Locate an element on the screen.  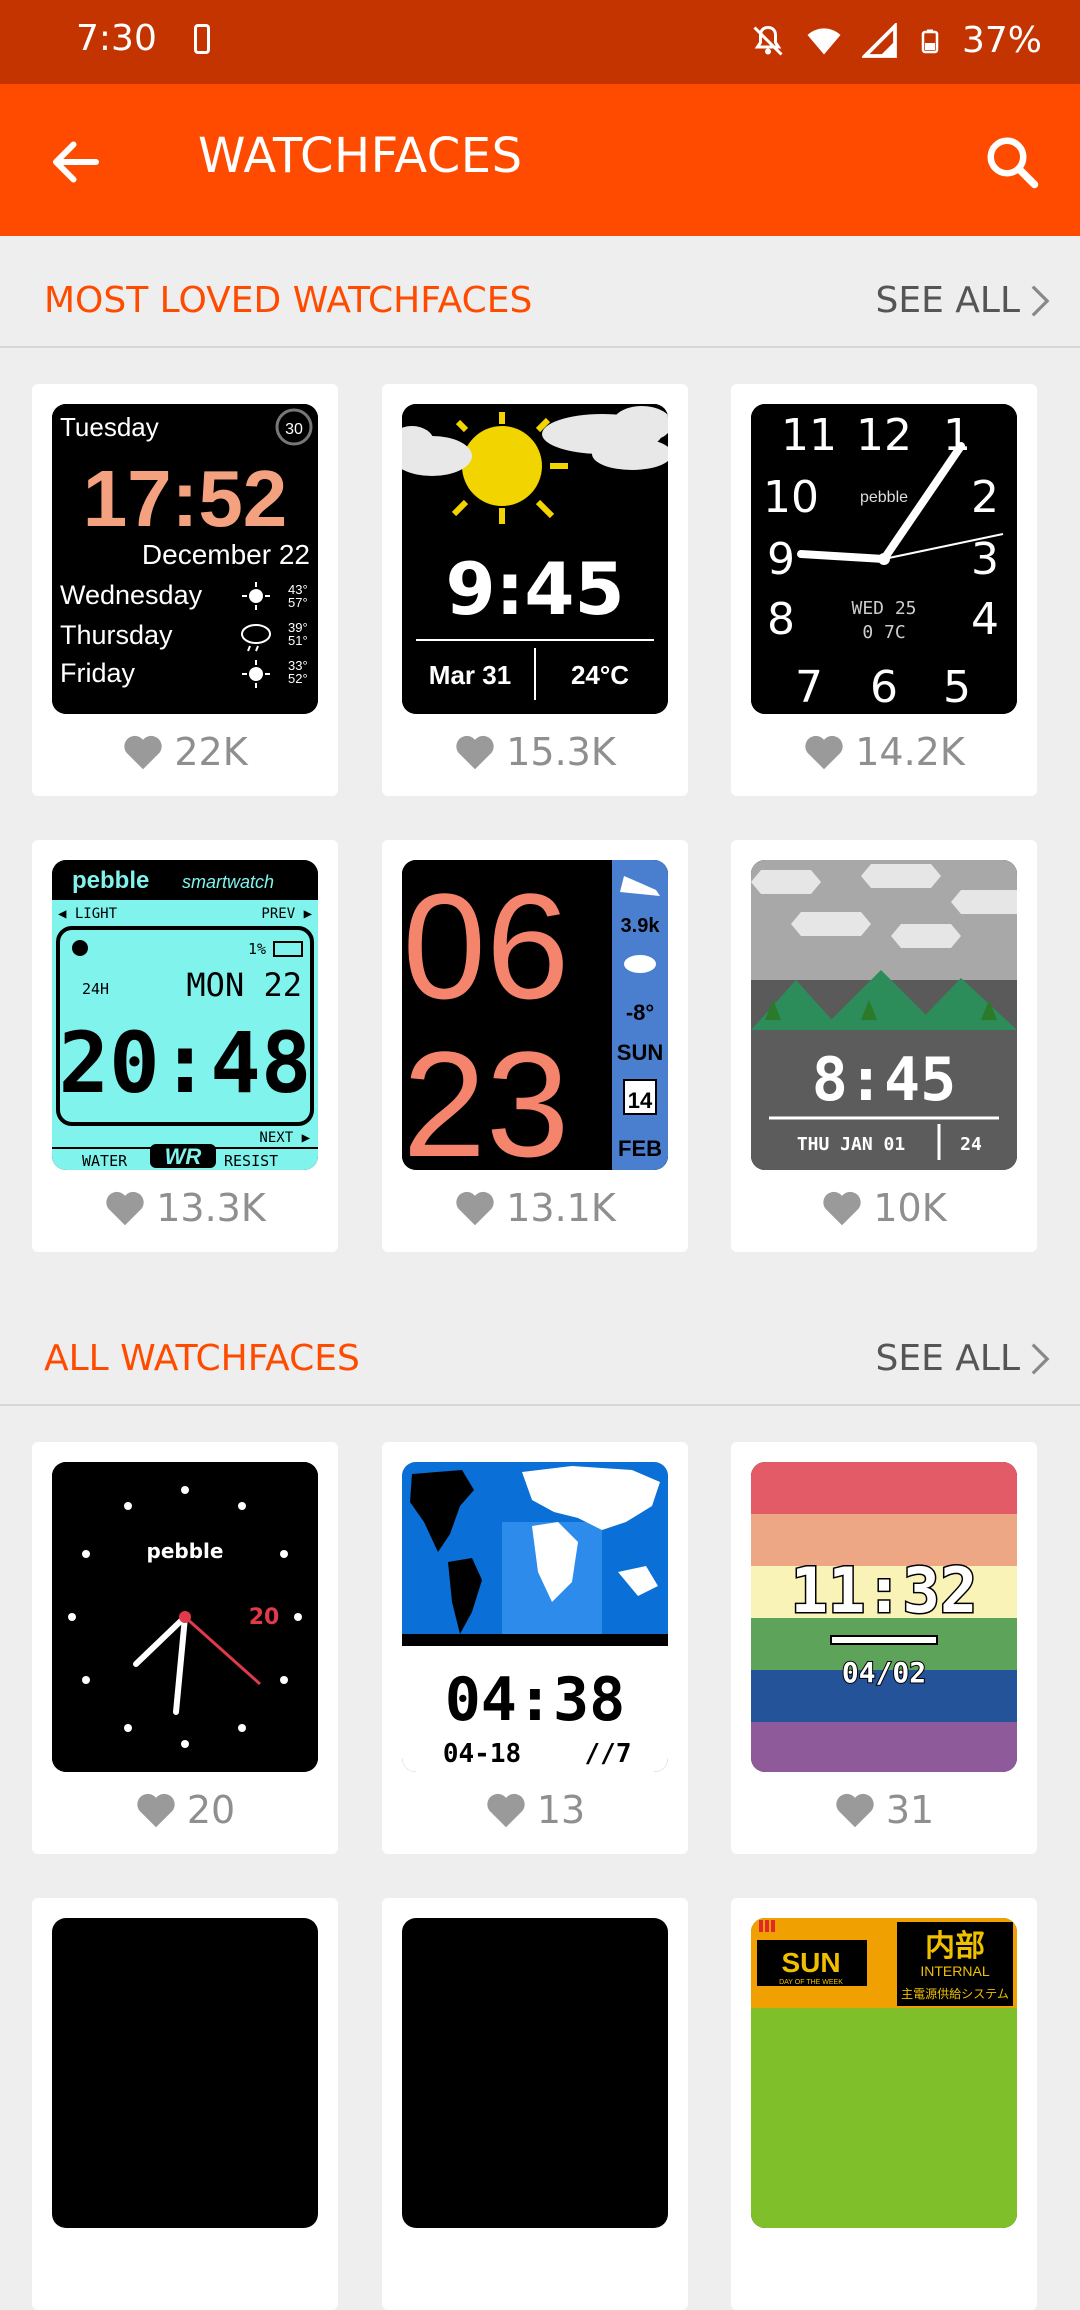
likes-value: 10K is located at coordinates (910, 1208).